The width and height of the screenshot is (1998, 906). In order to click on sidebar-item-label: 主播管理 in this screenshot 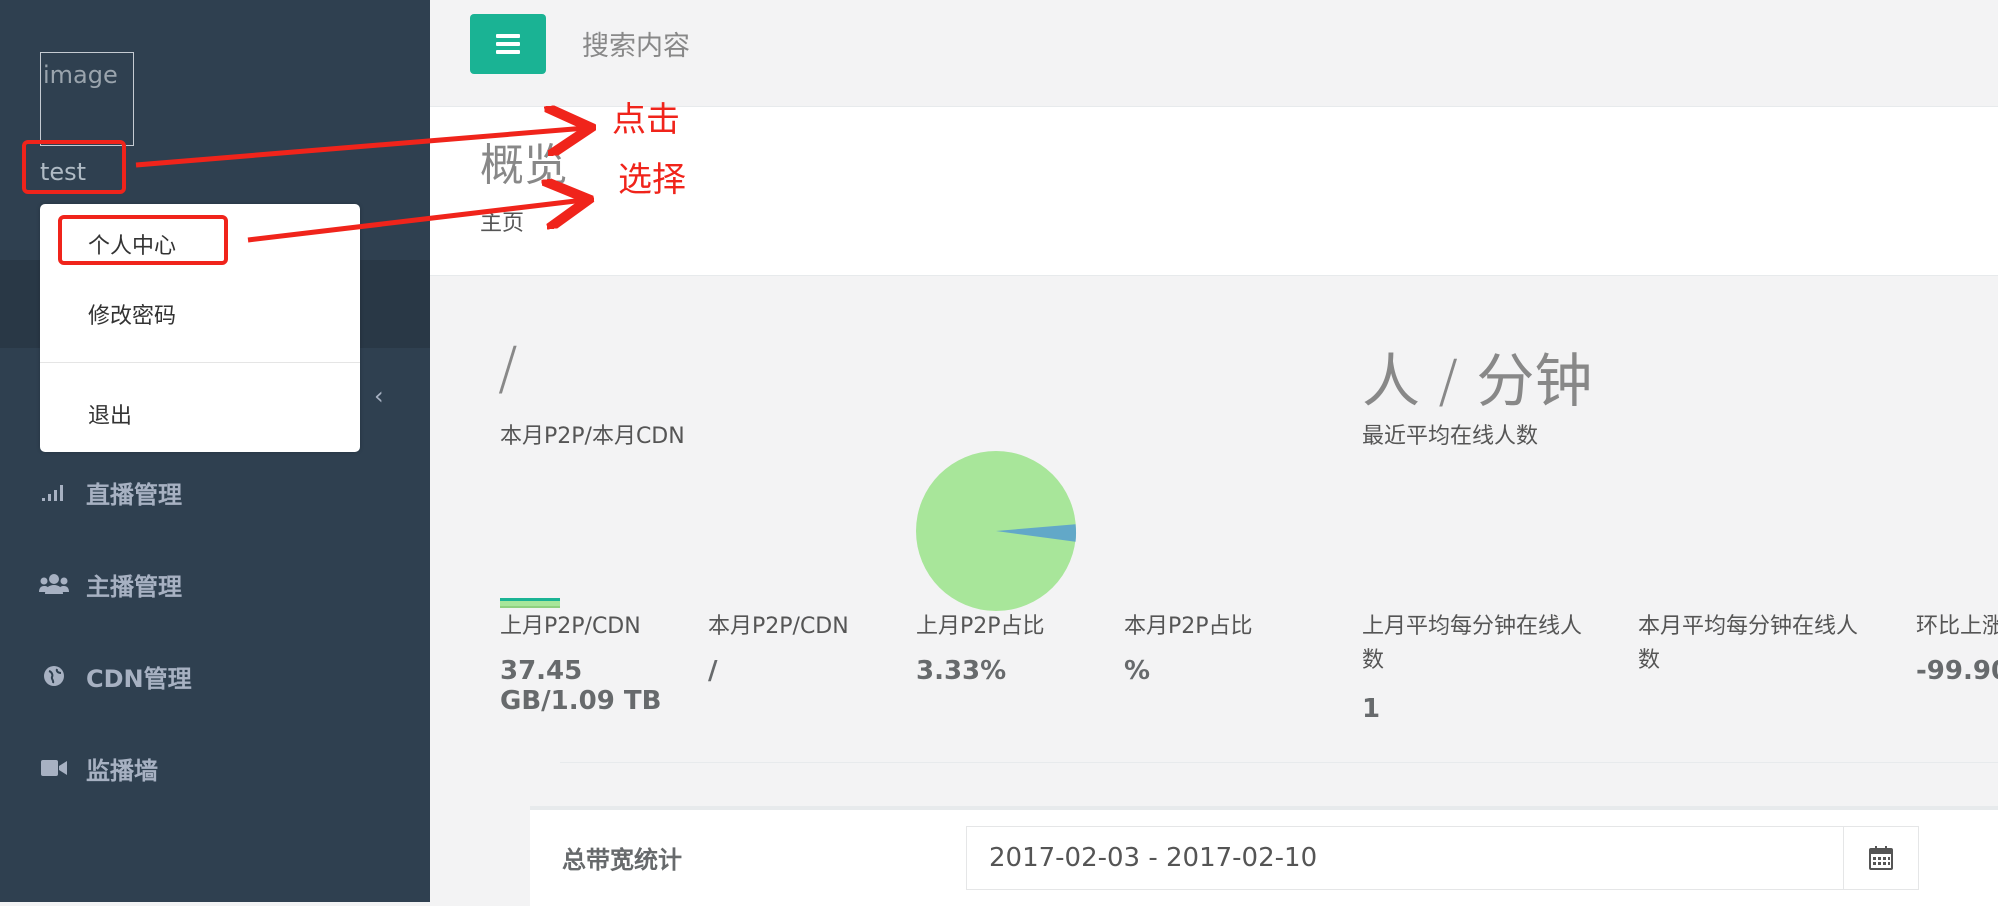, I will do `click(134, 586)`.